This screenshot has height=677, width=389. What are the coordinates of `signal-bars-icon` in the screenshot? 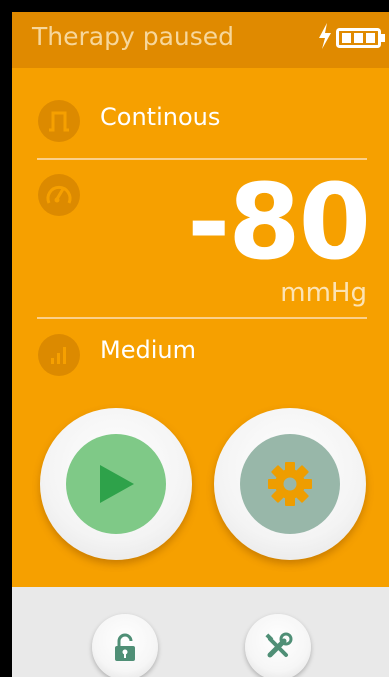 It's located at (59, 355).